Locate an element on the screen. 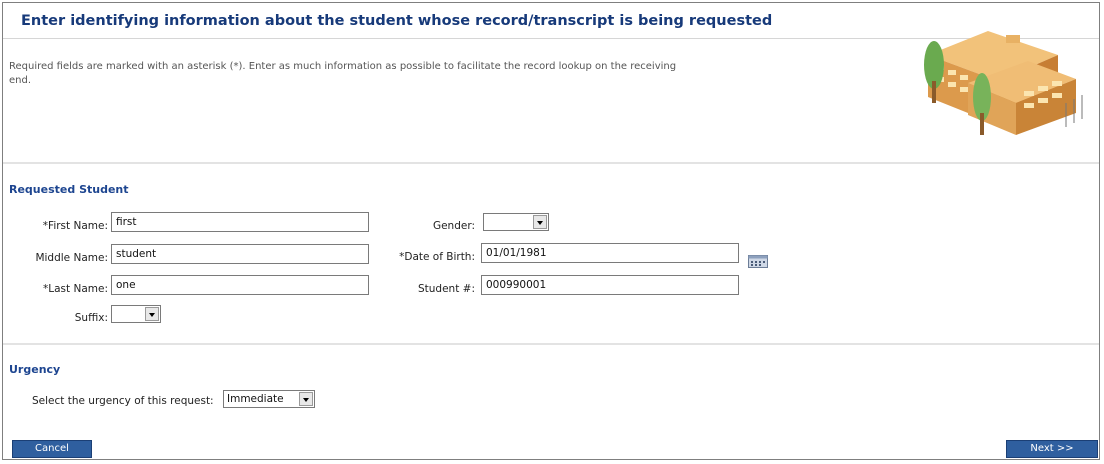 This screenshot has height=464, width=1104. next-button: Next >> is located at coordinates (1052, 449).